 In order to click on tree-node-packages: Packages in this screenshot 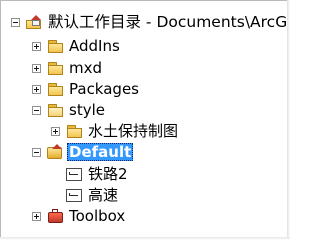, I will do `click(85, 89)`.